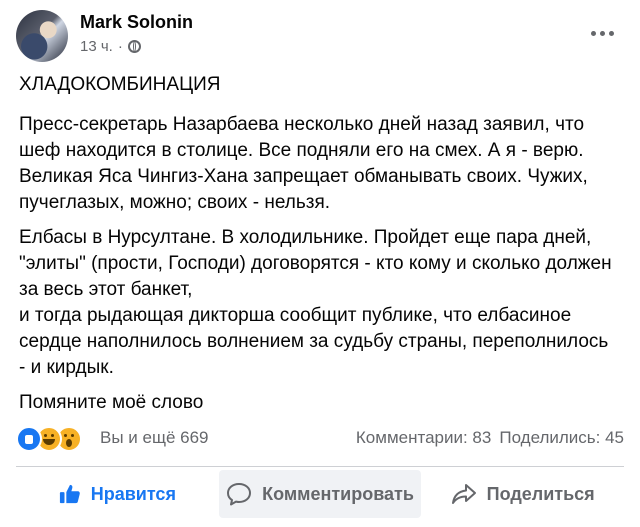  What do you see at coordinates (320, 35) in the screenshot?
I see `post-header: Mark Solonin 13 ч. ·` at bounding box center [320, 35].